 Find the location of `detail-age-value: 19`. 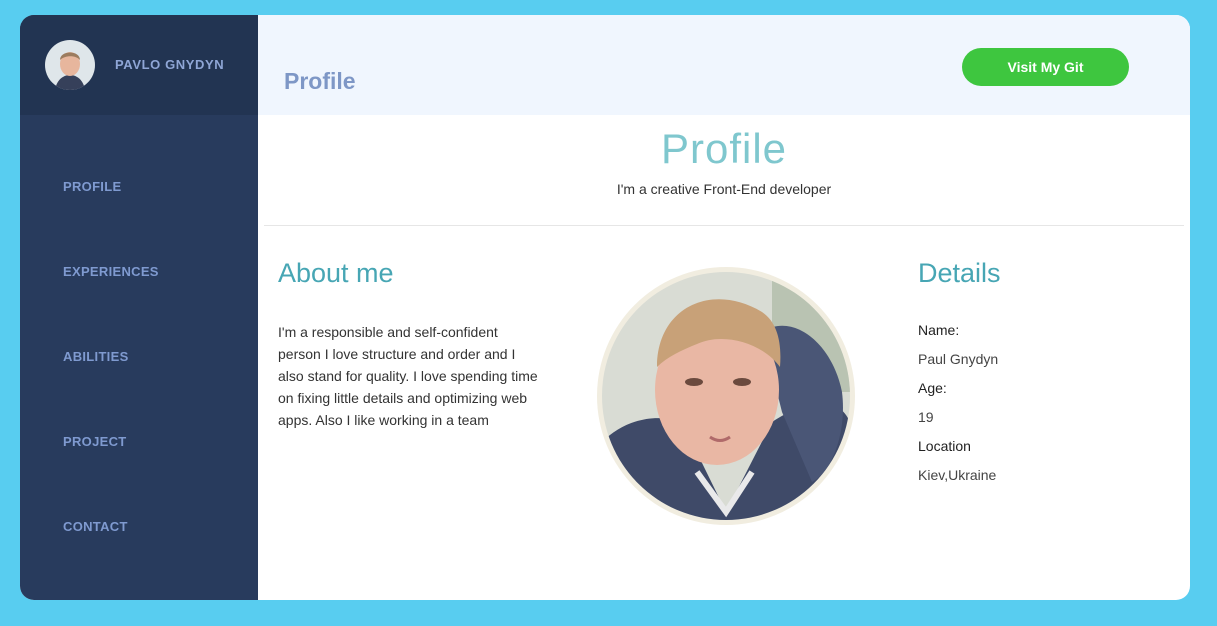

detail-age-value: 19 is located at coordinates (926, 417).